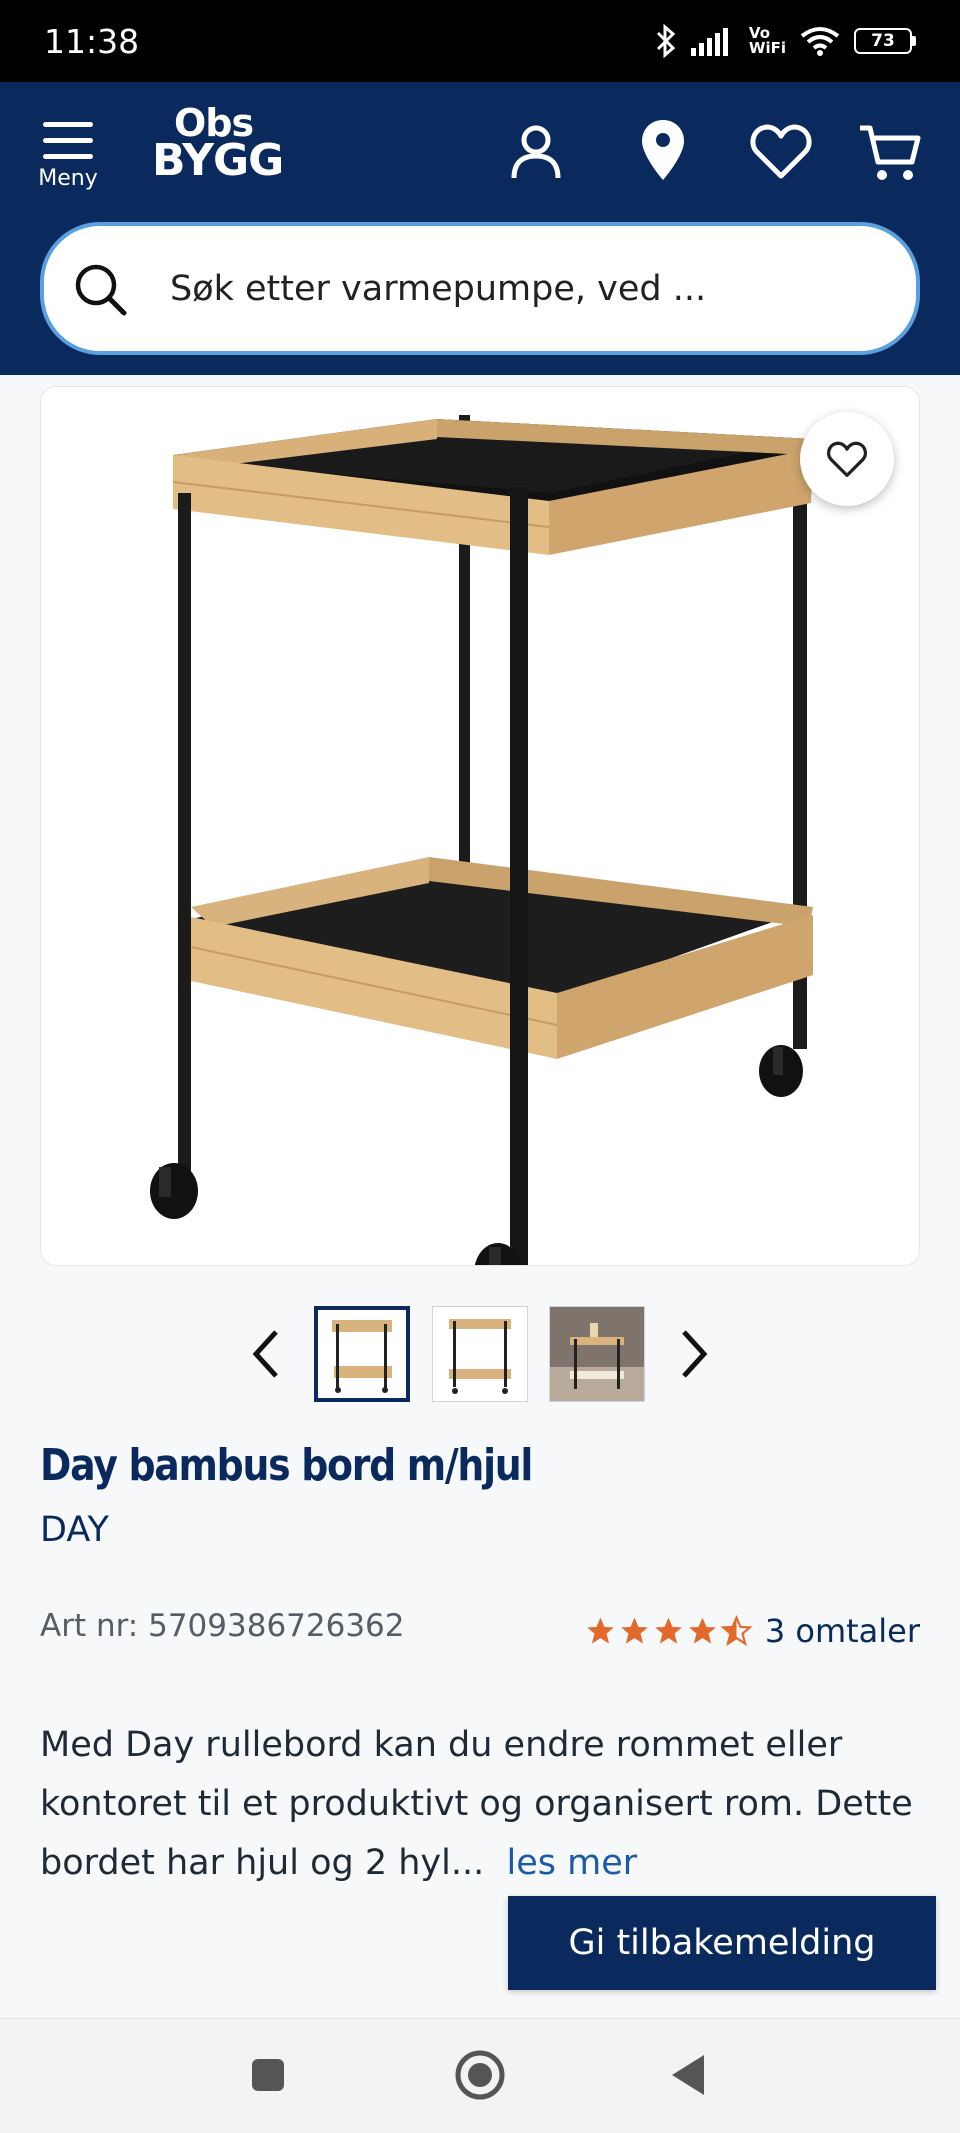 This screenshot has width=960, height=2133. I want to click on battery-icon: 73, so click(885, 41).